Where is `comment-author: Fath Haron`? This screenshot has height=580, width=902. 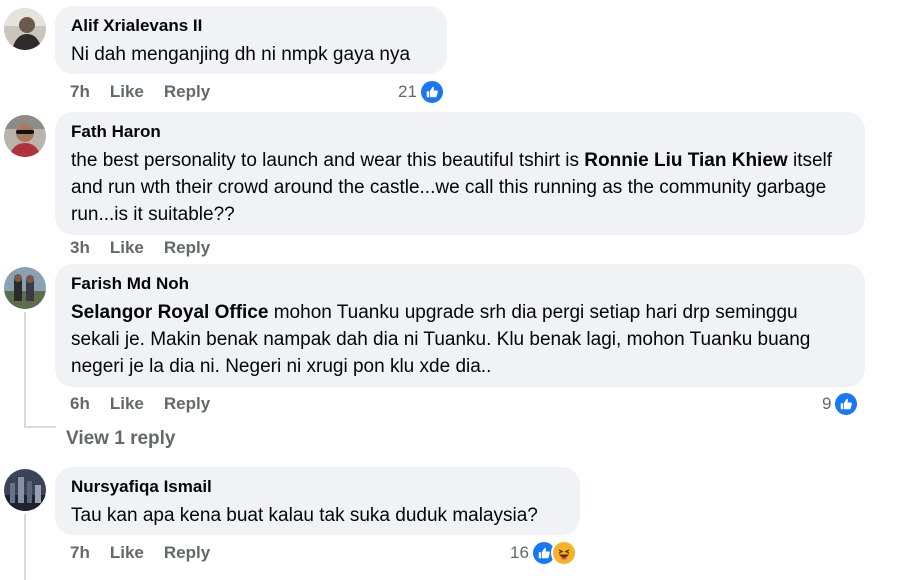 comment-author: Fath Haron is located at coordinates (460, 132).